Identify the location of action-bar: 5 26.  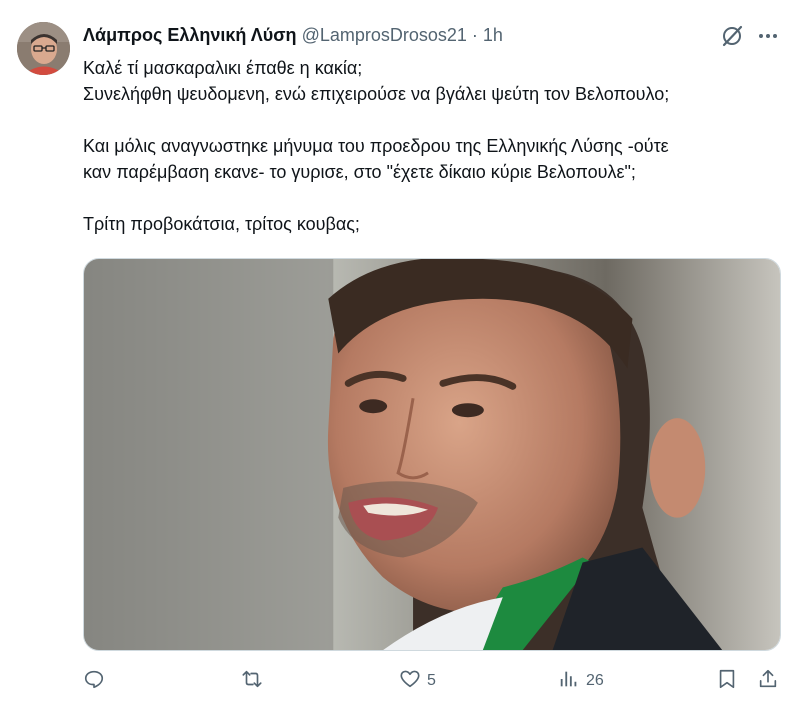
(433, 681).